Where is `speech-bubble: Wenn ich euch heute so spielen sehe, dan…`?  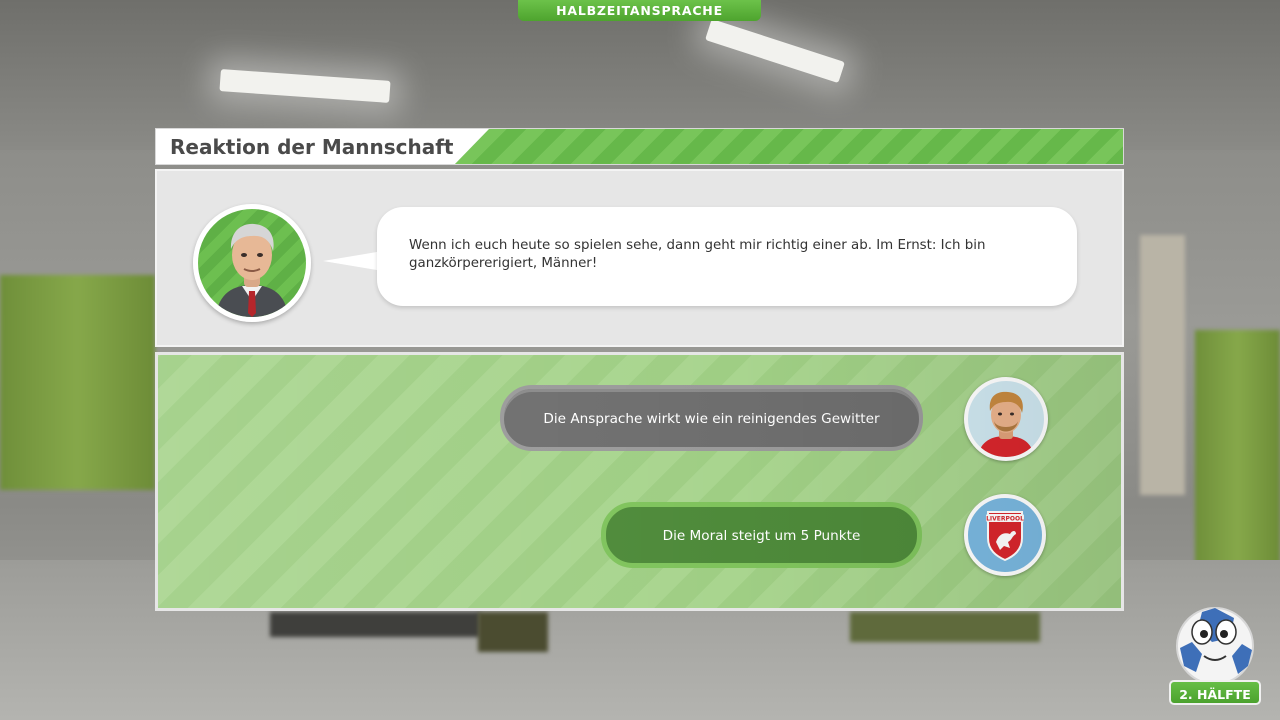
speech-bubble: Wenn ich euch heute so spielen sehe, dan… is located at coordinates (727, 256).